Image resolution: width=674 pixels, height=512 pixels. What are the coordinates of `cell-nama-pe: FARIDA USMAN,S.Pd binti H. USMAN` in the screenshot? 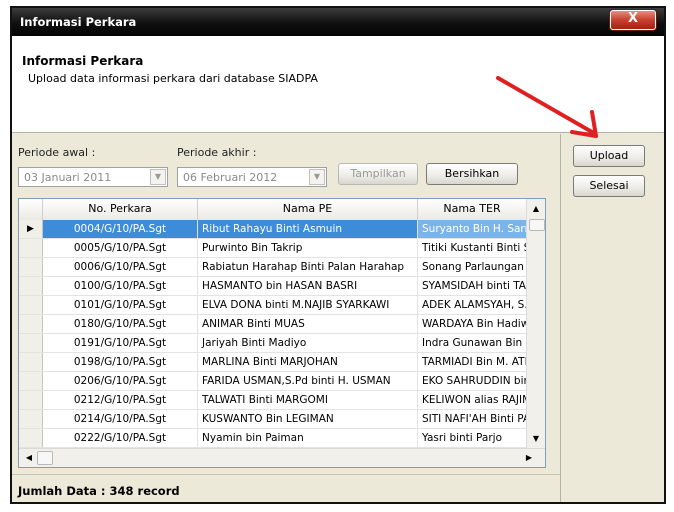 It's located at (308, 381).